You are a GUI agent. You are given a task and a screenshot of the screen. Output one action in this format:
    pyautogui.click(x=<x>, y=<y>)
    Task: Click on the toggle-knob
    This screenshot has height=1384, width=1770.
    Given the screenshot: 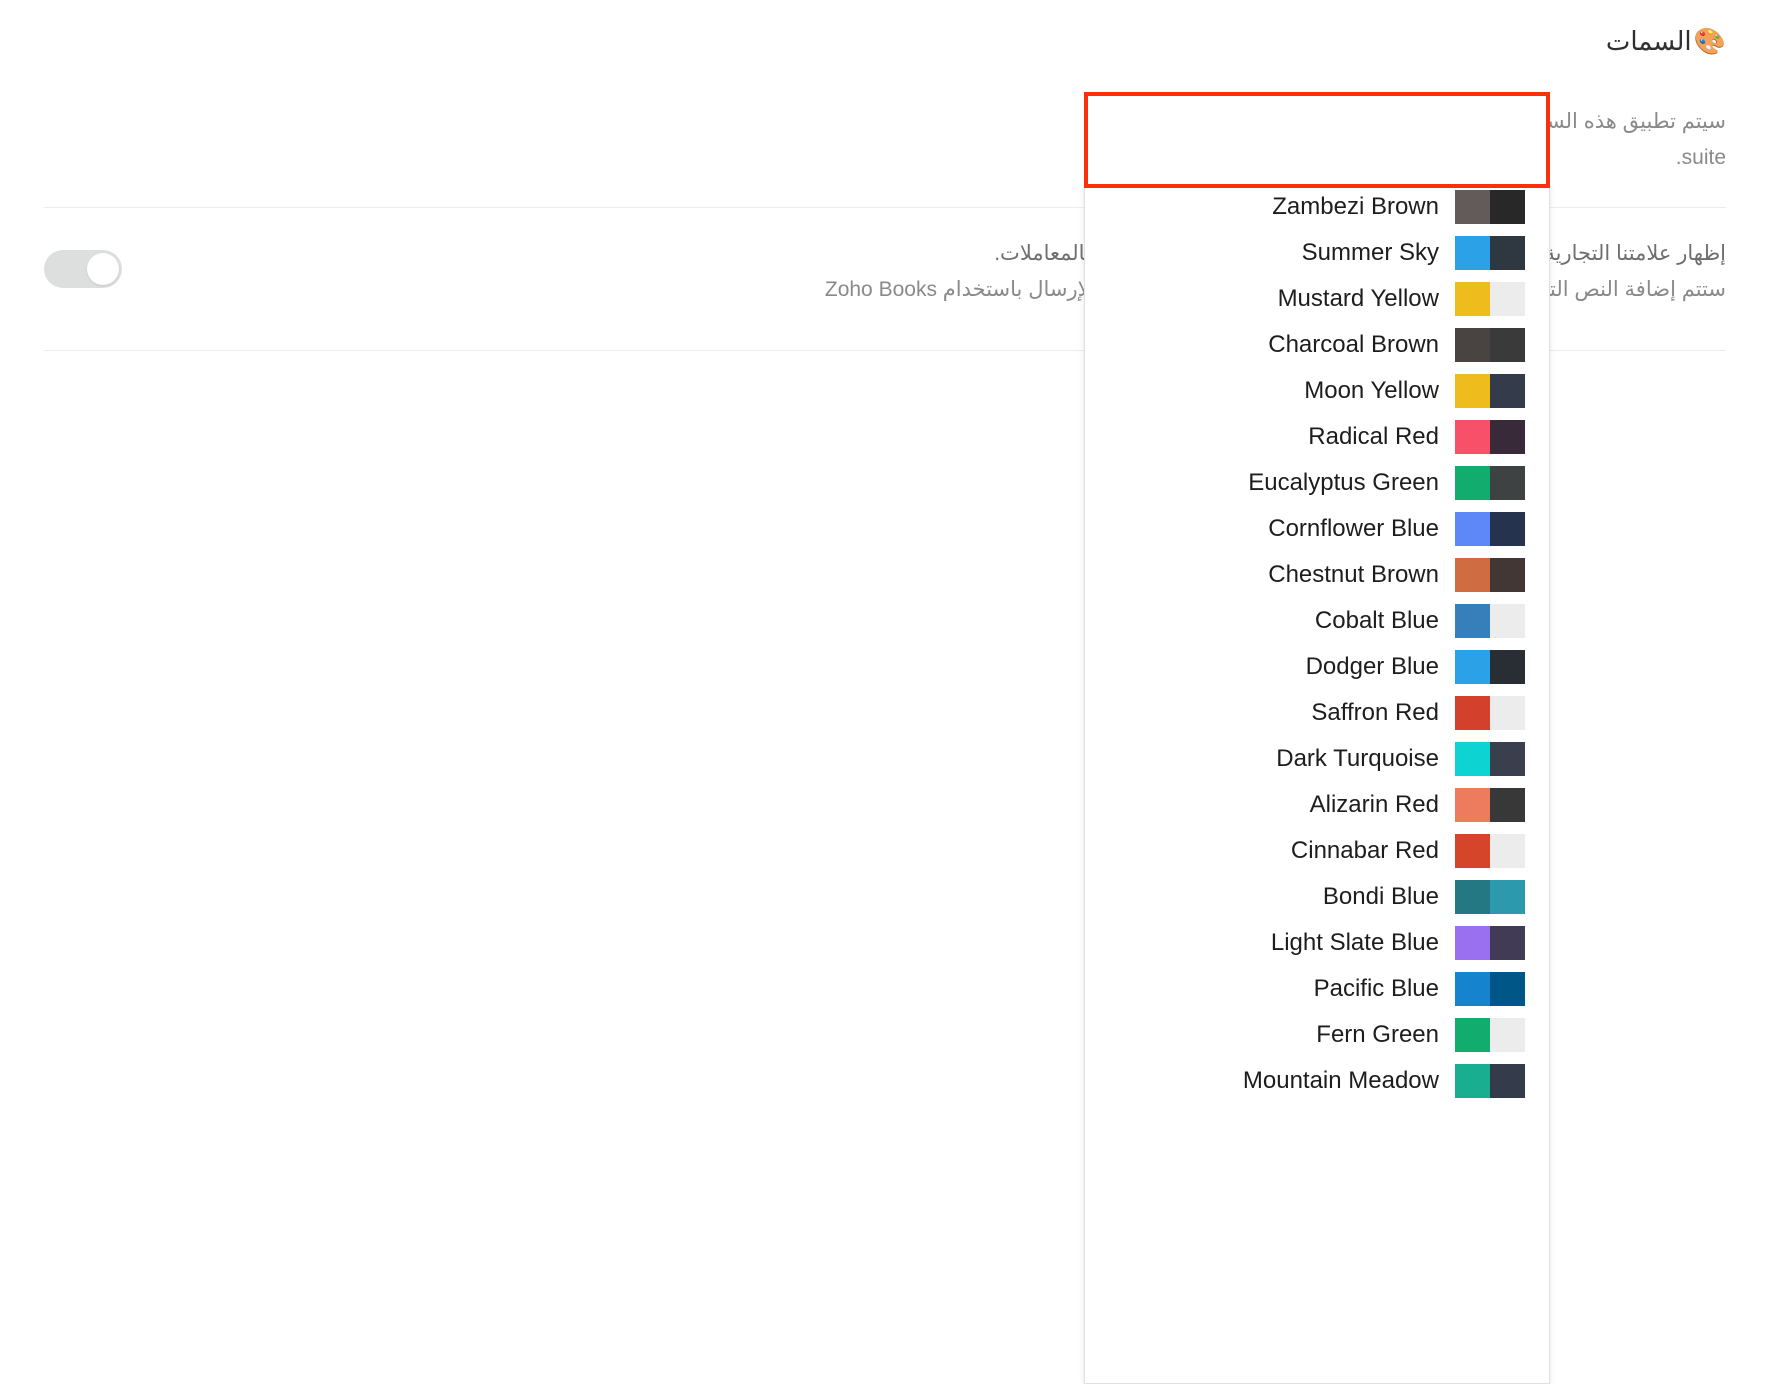 What is the action you would take?
    pyautogui.click(x=103, y=269)
    